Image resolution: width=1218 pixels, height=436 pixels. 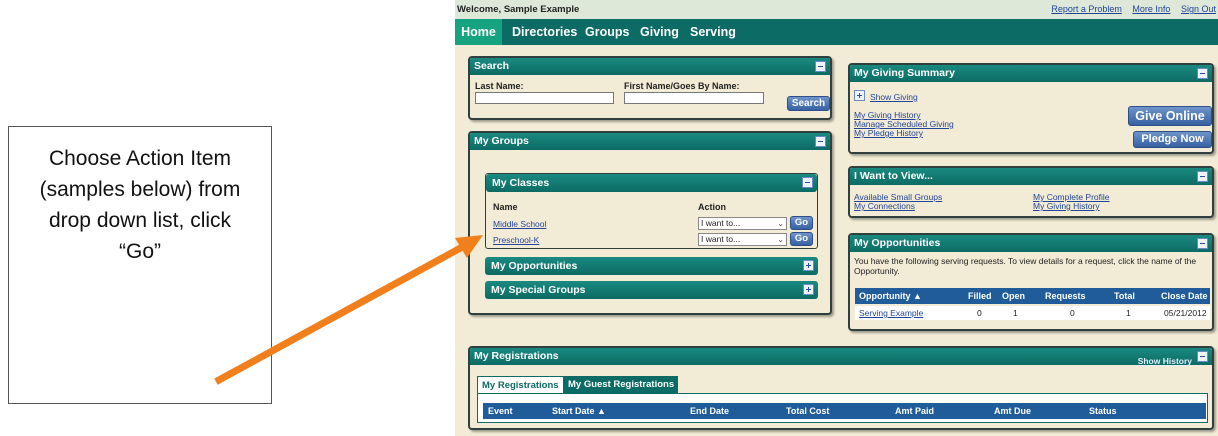 I want to click on pointer-arrow, so click(x=348, y=310).